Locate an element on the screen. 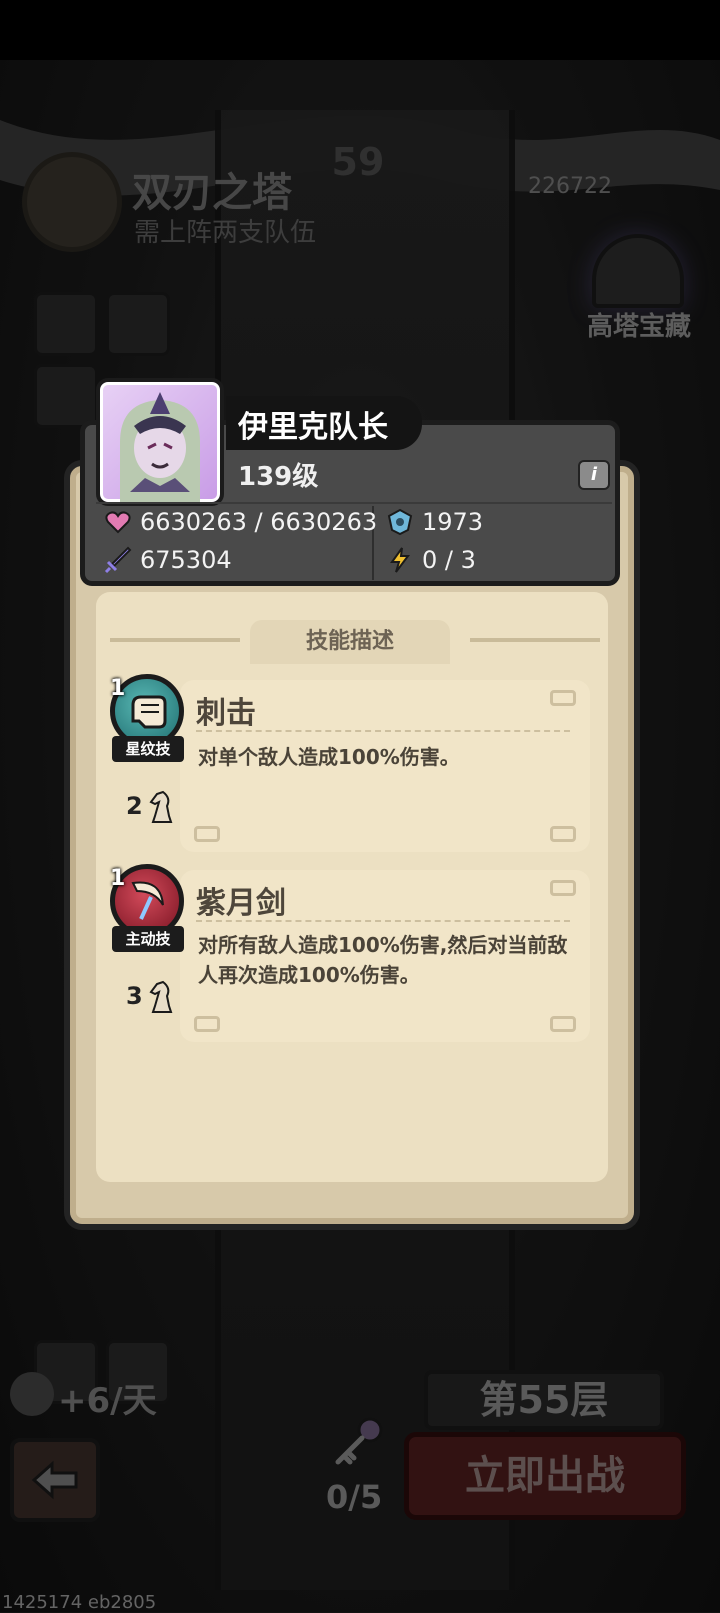 The width and height of the screenshot is (720, 1613). attack-stat: 675304 is located at coordinates (168, 560).